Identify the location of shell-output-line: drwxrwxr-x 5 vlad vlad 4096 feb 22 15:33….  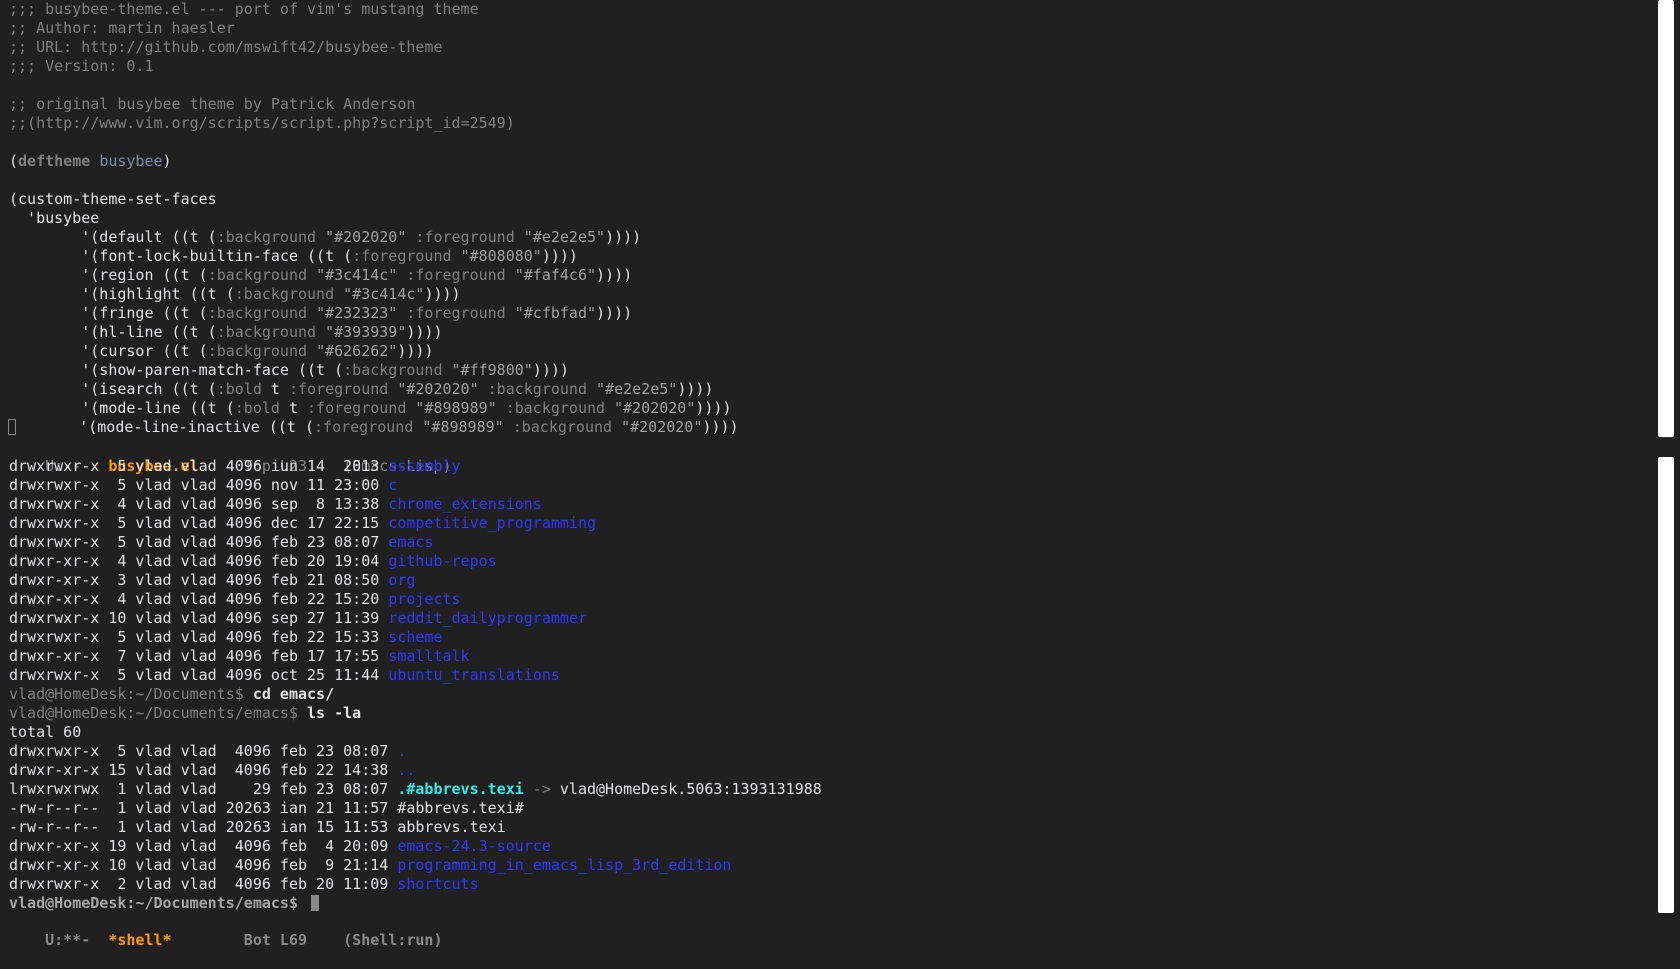
(828, 637).